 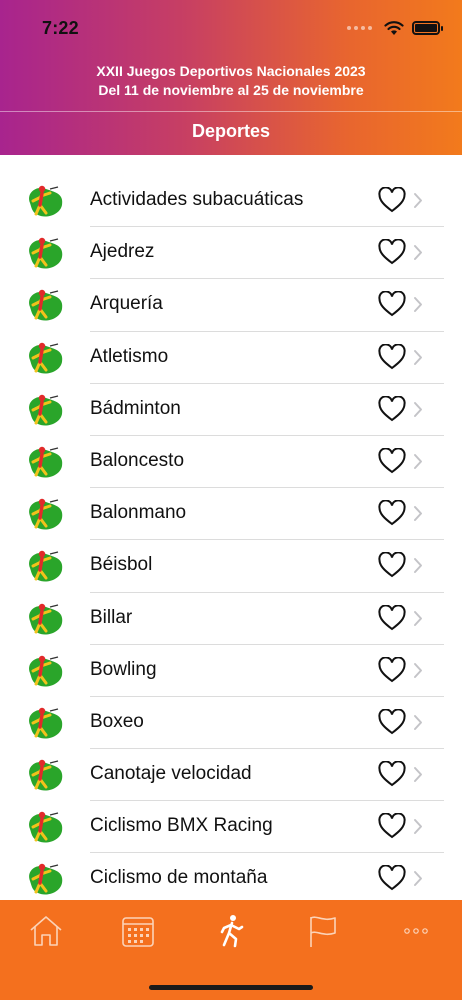 I want to click on page-title: Deportes, so click(x=231, y=131).